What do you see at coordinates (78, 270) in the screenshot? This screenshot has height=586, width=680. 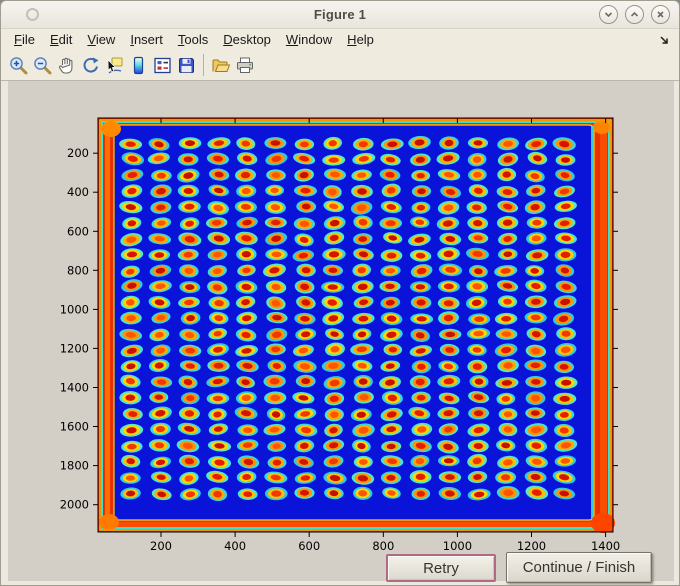 I see `y-tick-label: 800` at bounding box center [78, 270].